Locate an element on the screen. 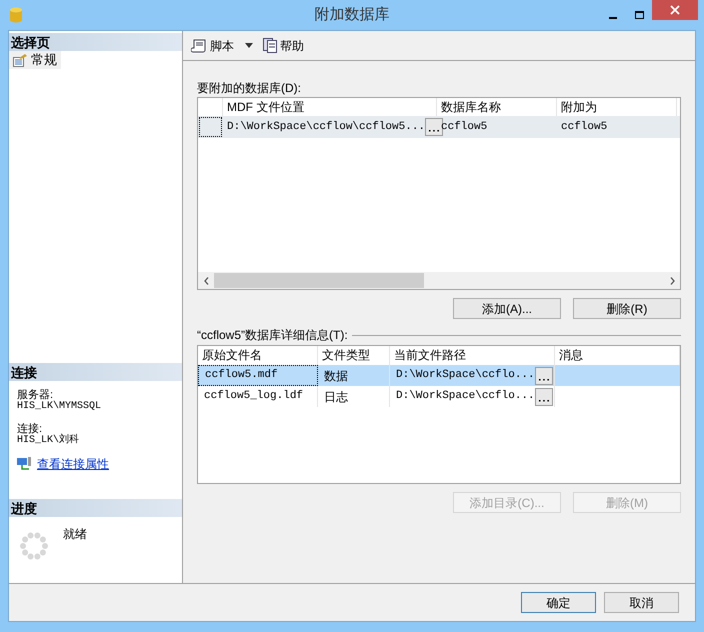 The width and height of the screenshot is (704, 632). window-title: 附加数据库 is located at coordinates (352, 14).